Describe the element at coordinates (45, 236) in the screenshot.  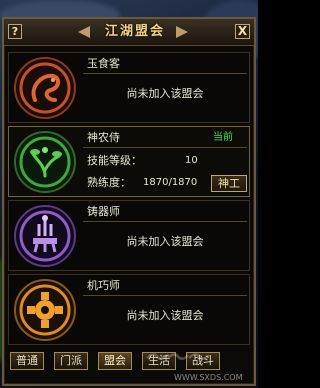
I see `anvil-emblem-icon` at that location.